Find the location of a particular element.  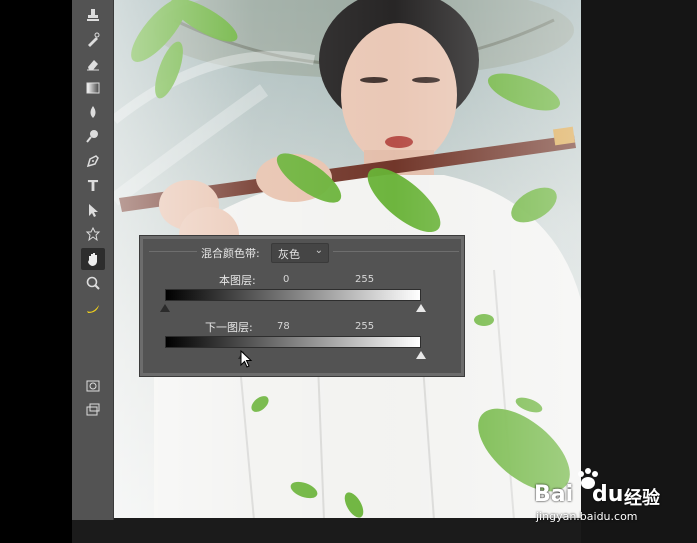

pen-icon is located at coordinates (93, 161).